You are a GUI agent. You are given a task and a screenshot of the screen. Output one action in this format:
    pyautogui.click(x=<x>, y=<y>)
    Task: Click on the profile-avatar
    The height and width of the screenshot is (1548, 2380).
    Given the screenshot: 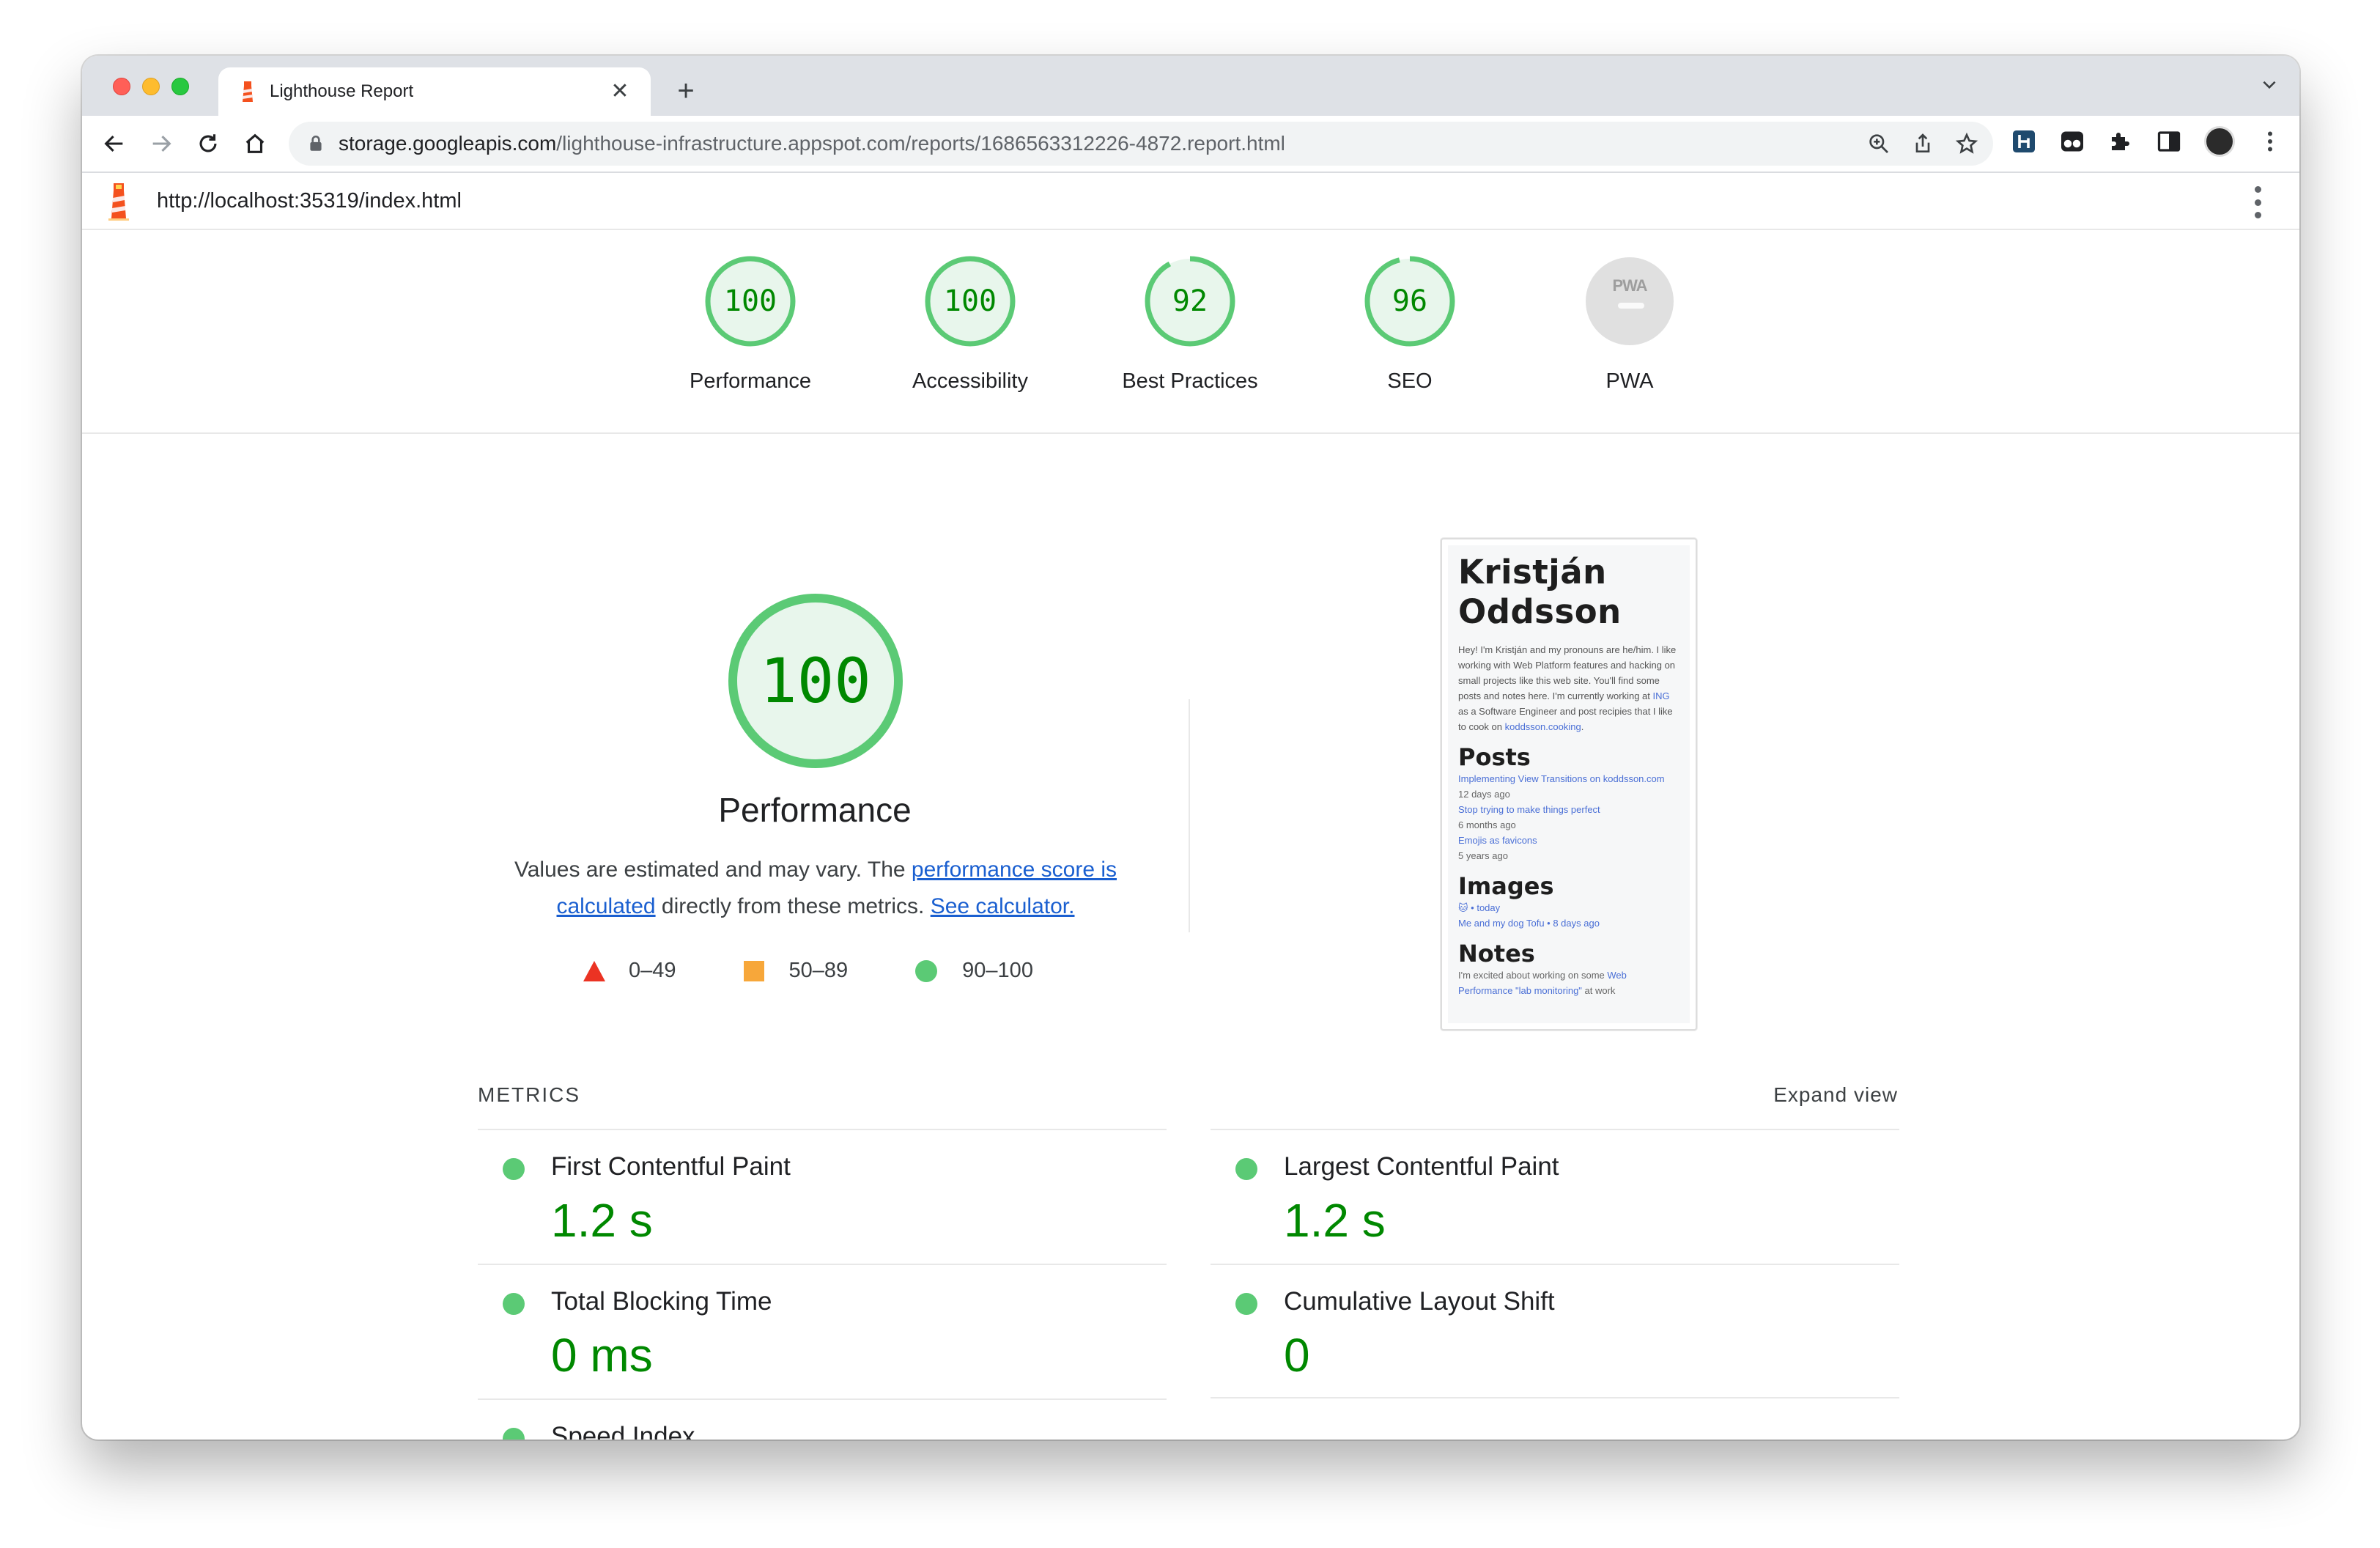 What is the action you would take?
    pyautogui.click(x=2219, y=141)
    